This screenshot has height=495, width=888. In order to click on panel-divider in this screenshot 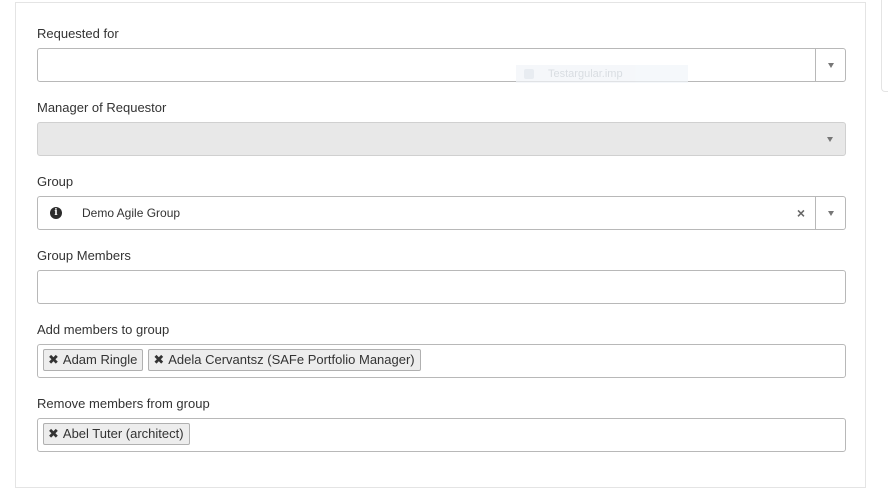, I will do `click(440, 487)`.